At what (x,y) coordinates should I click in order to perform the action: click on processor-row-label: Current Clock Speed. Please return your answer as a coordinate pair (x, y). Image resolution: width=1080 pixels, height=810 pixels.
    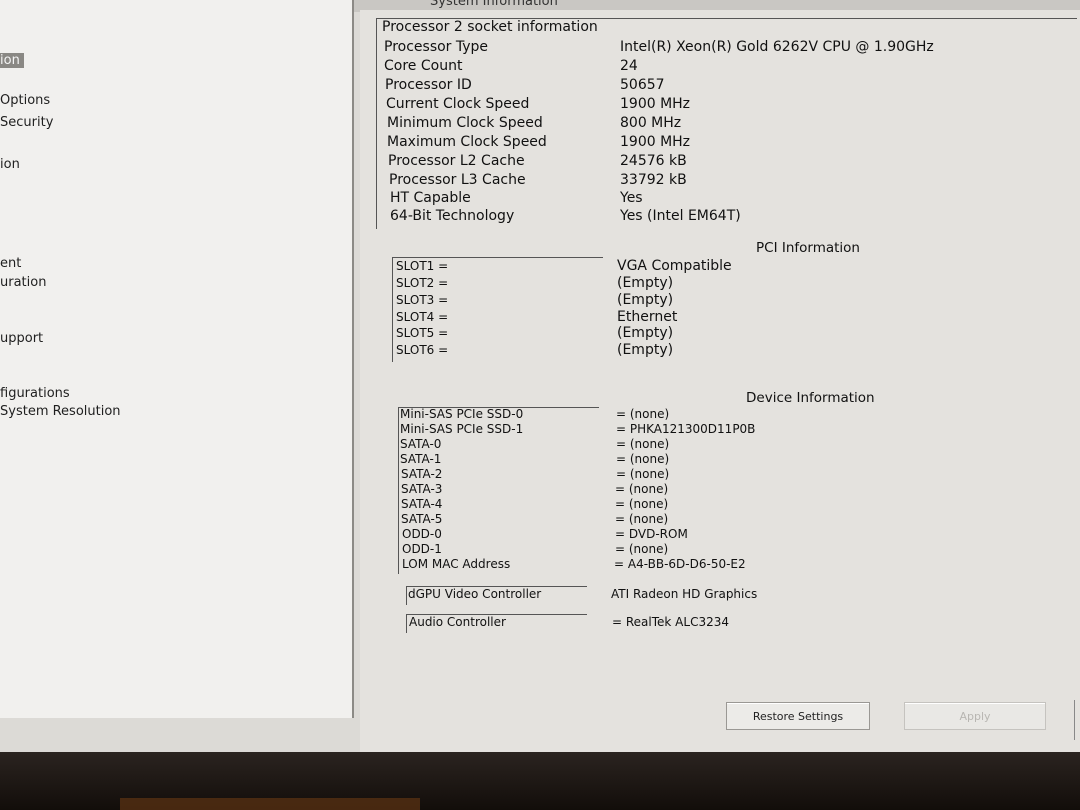
    Looking at the image, I should click on (458, 104).